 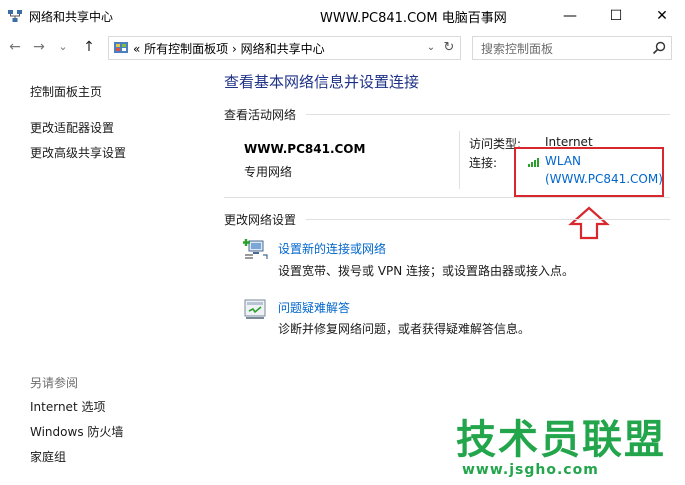 I want to click on forward-button: →, so click(x=39, y=47).